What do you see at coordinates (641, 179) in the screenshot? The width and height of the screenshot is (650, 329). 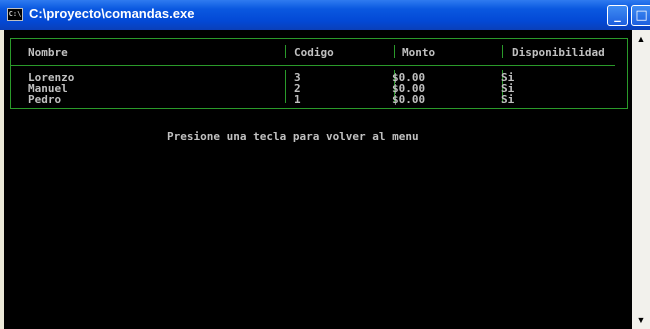 I see `vertical-scrollbar: ▲ ▼` at bounding box center [641, 179].